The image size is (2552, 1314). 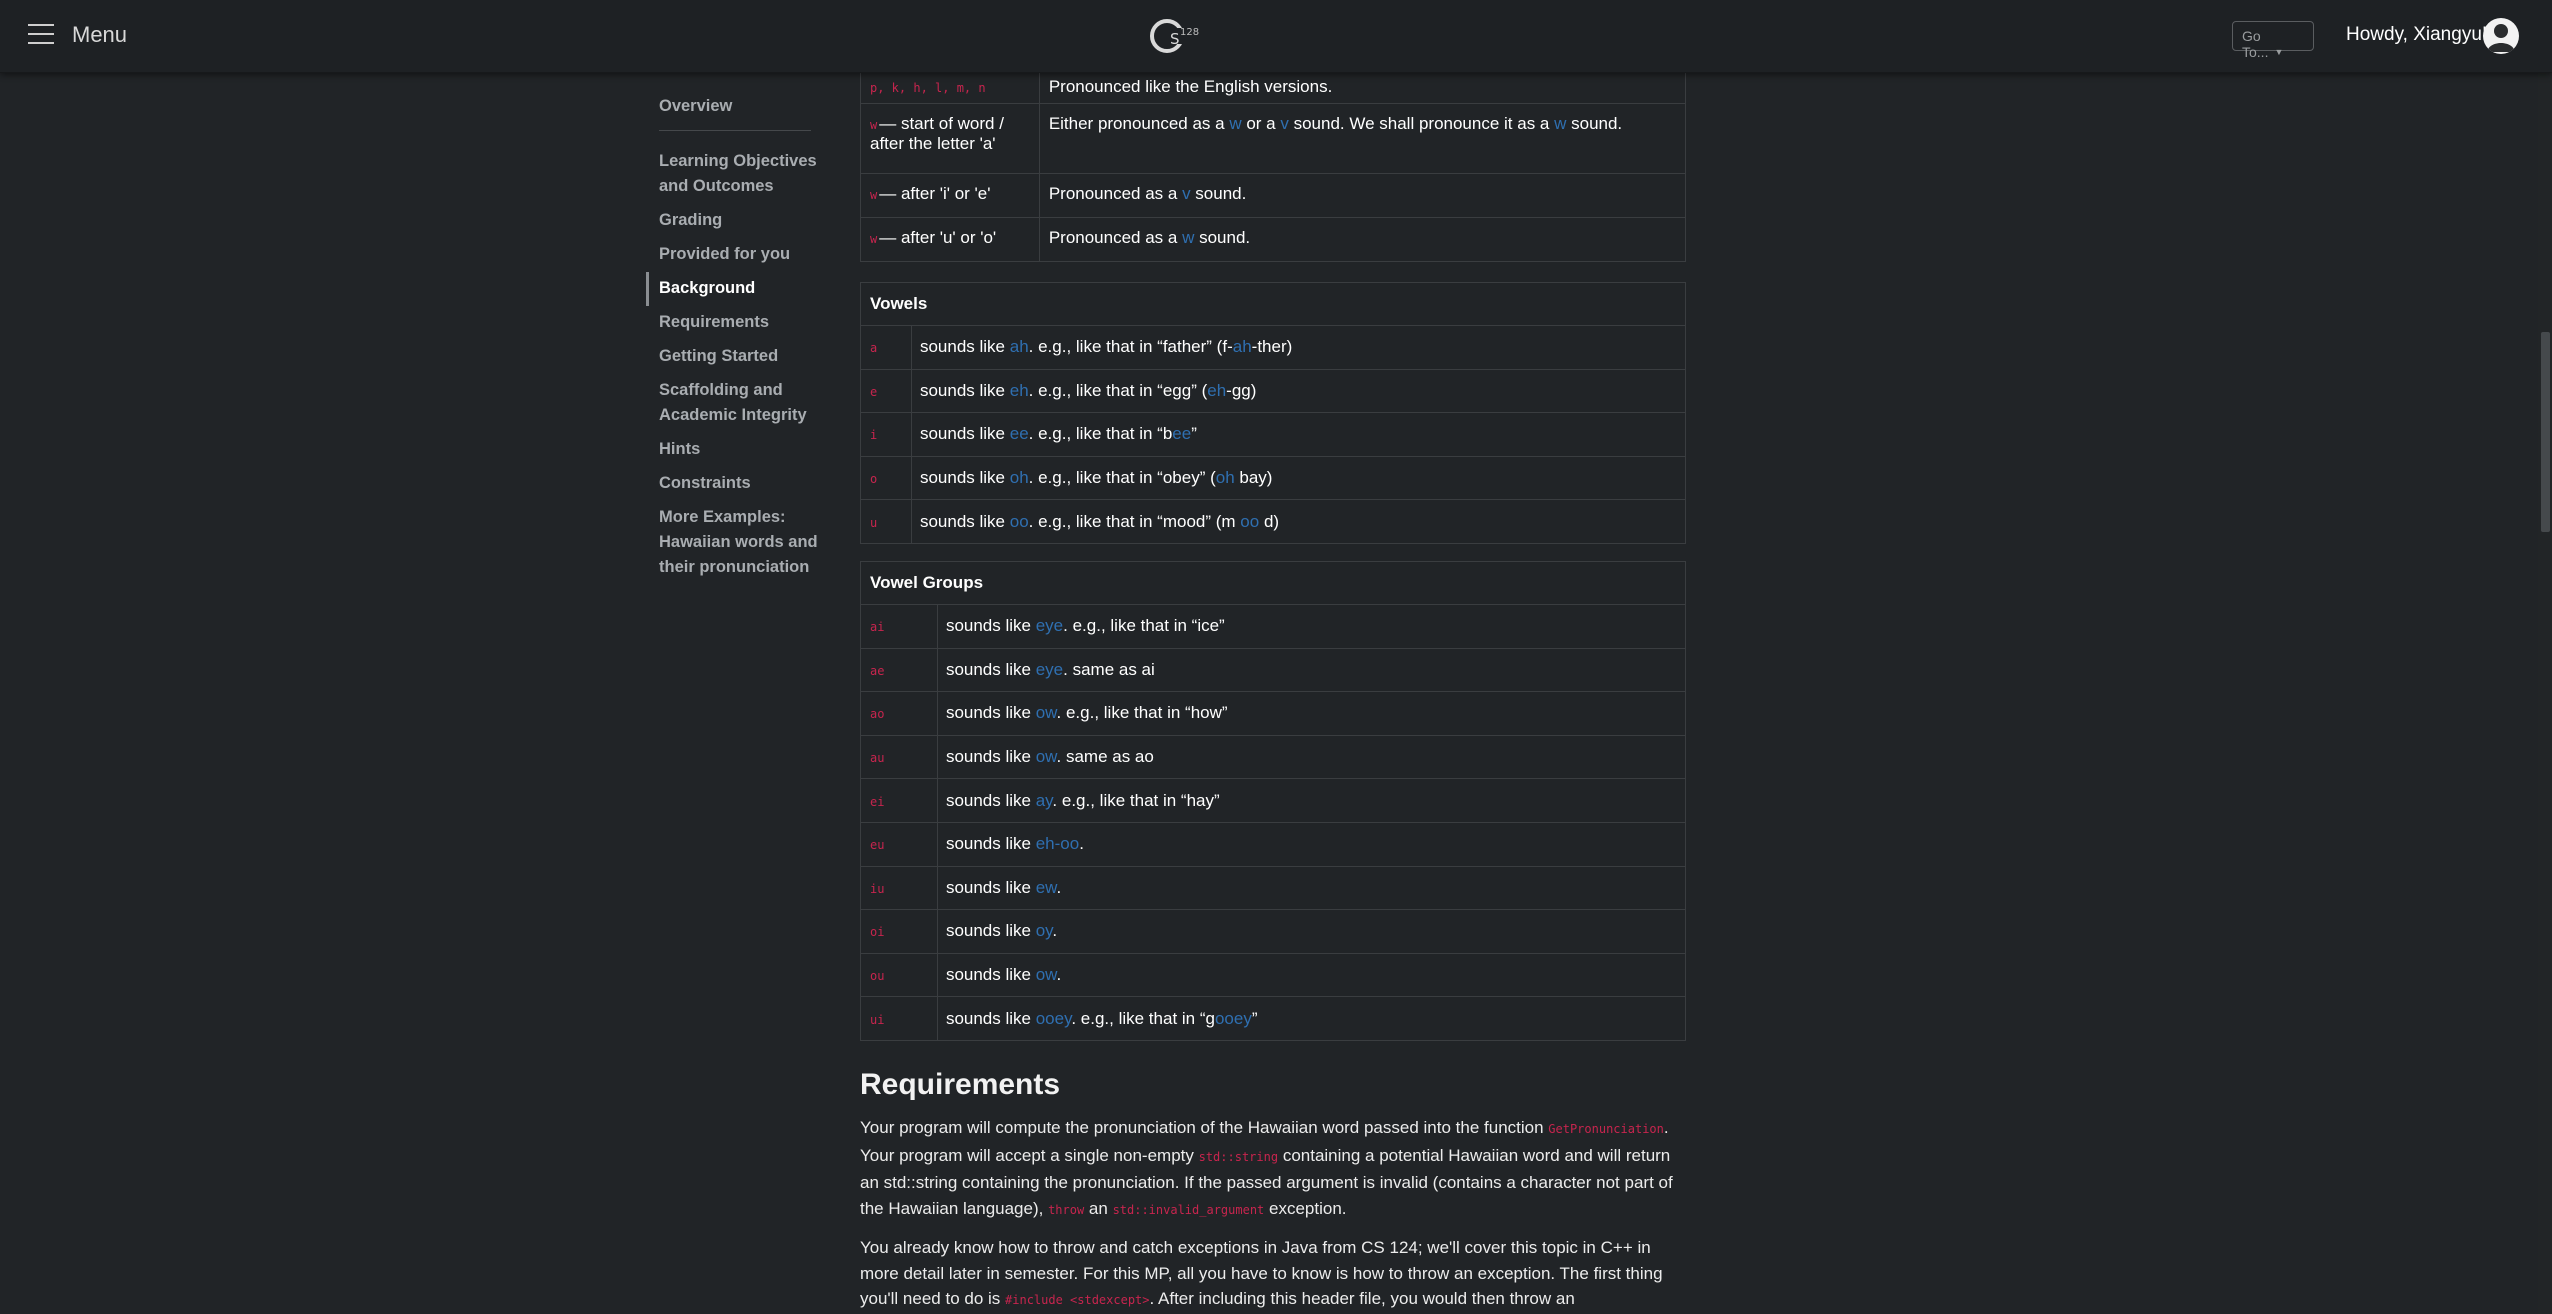 What do you see at coordinates (1046, 757) in the screenshot?
I see `pronunciation-highlight: ow` at bounding box center [1046, 757].